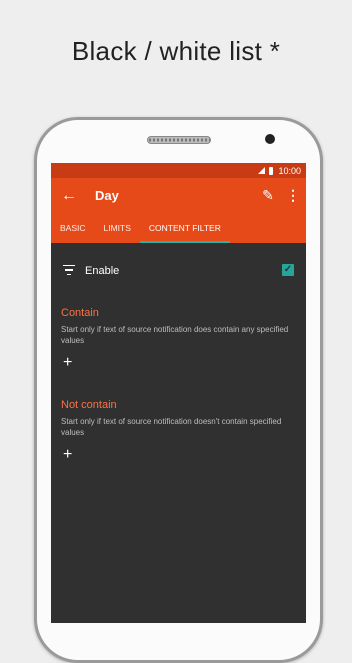 This screenshot has height=663, width=352. What do you see at coordinates (293, 195) in the screenshot?
I see `more-vert-icon: ⋮` at bounding box center [293, 195].